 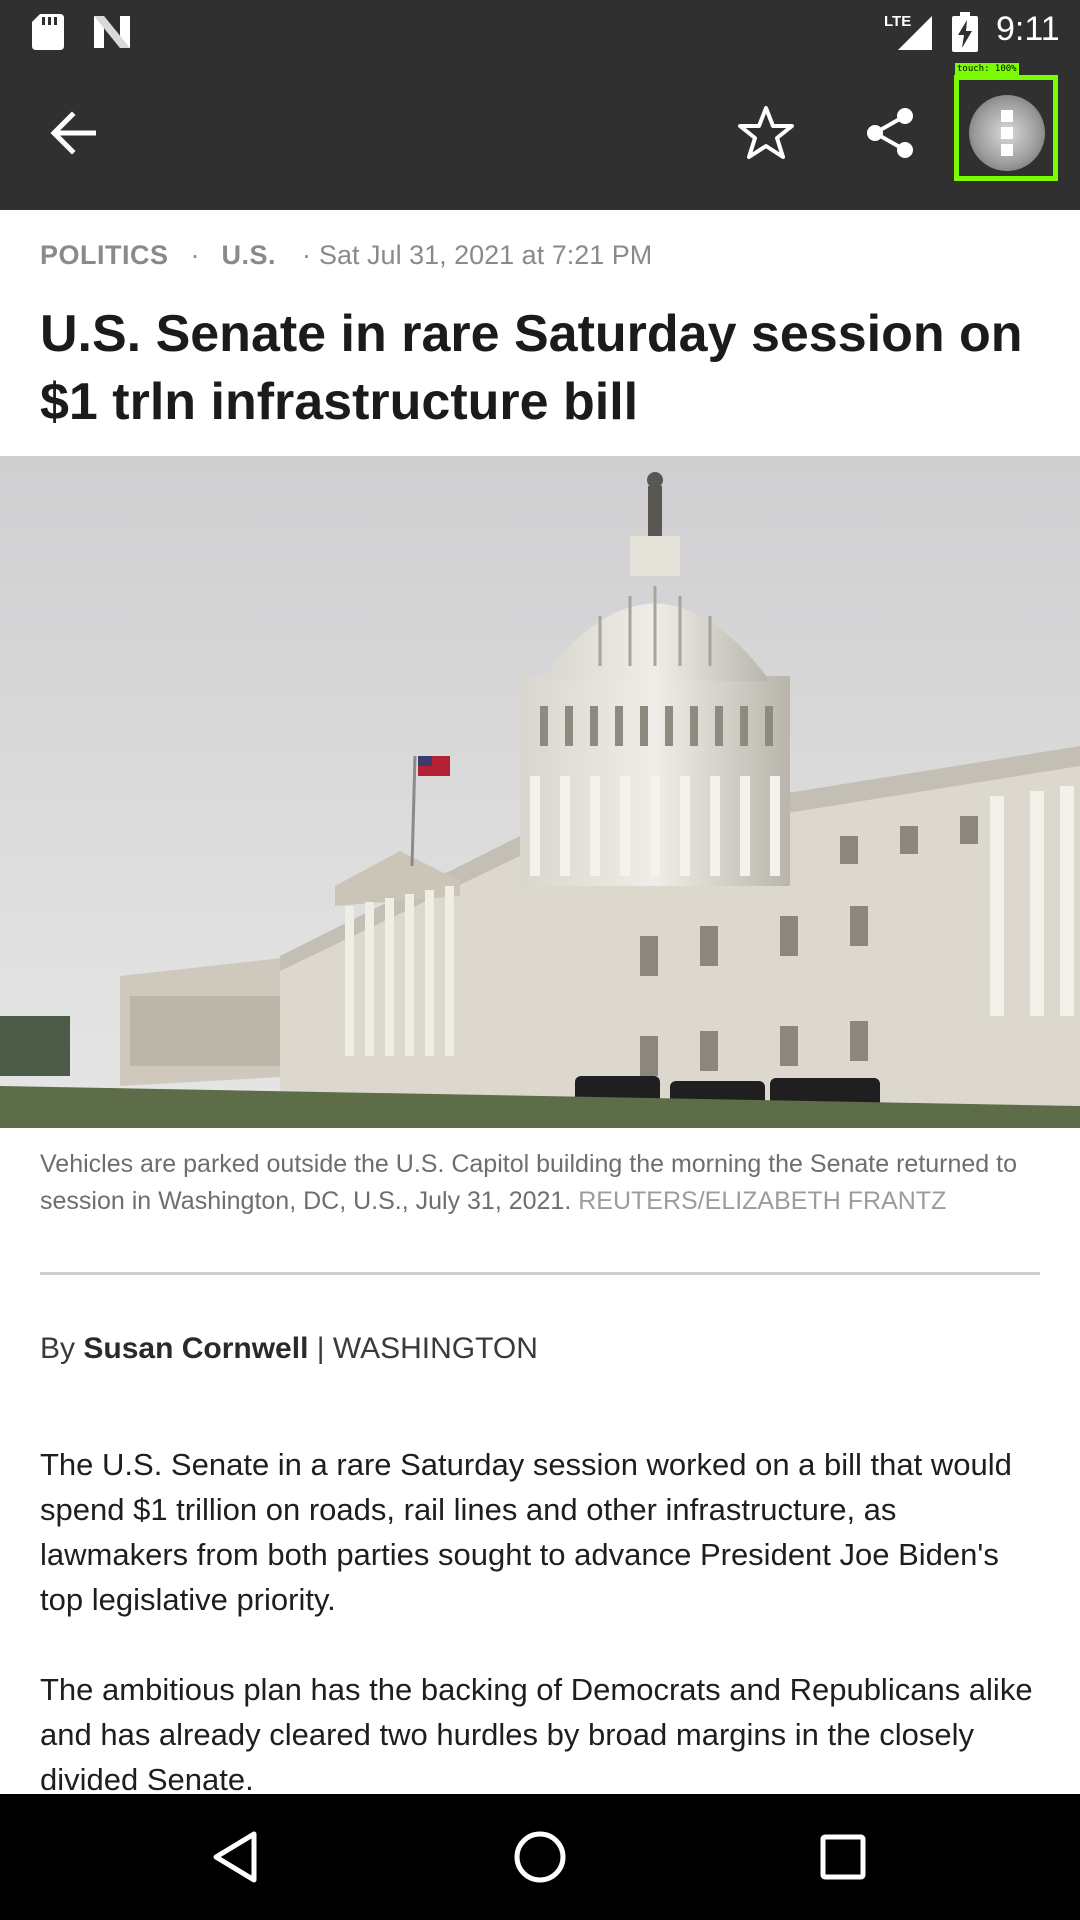 I want to click on share-icon, so click(x=890, y=135).